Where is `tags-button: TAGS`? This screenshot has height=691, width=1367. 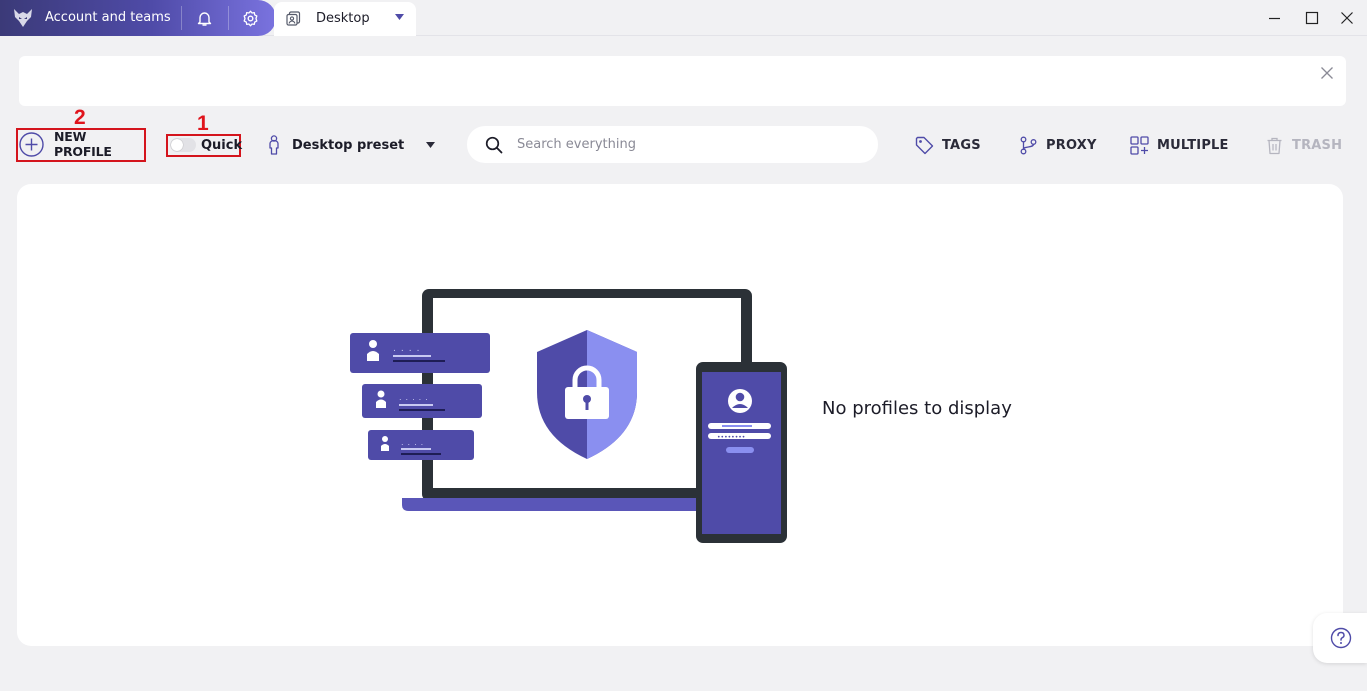
tags-button: TAGS is located at coordinates (948, 145).